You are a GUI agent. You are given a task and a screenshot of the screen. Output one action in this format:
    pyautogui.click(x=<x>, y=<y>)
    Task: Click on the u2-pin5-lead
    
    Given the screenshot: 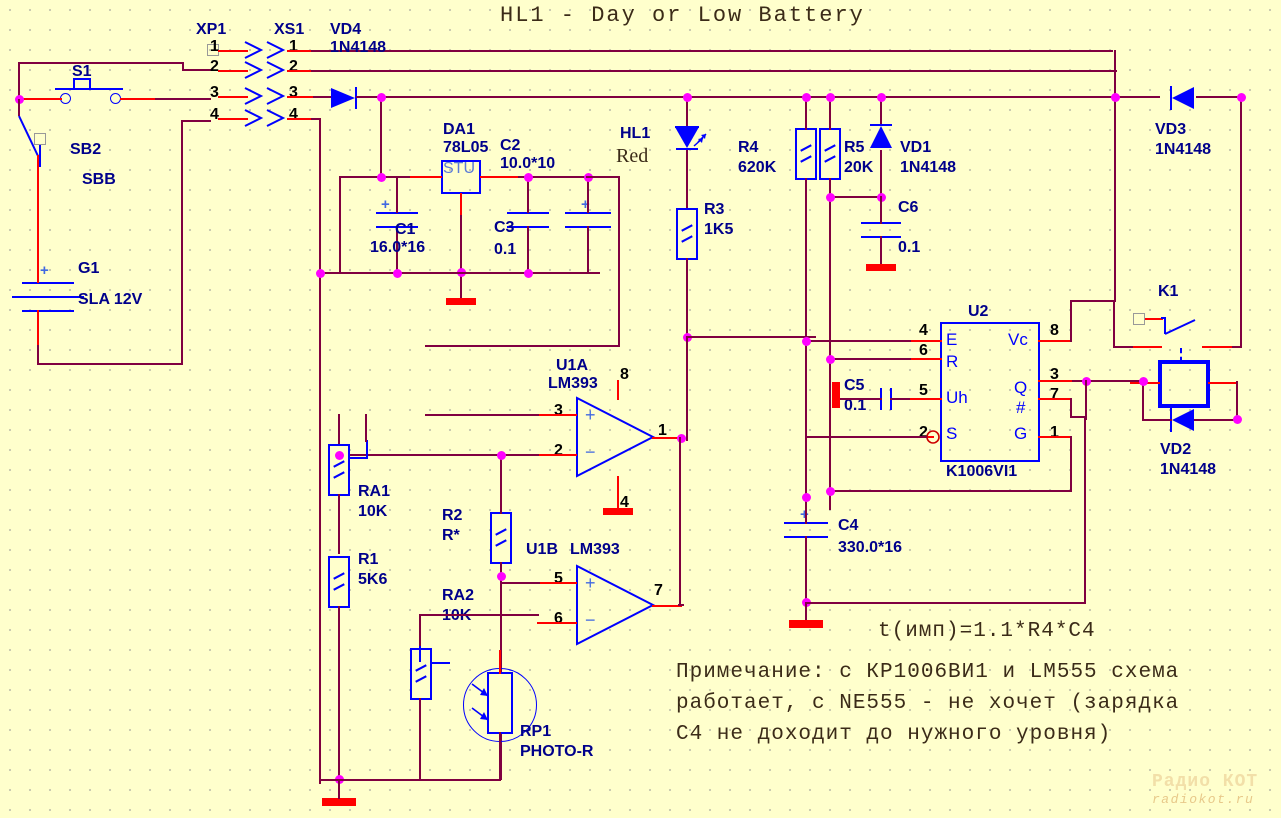 What is the action you would take?
    pyautogui.click(x=925, y=399)
    